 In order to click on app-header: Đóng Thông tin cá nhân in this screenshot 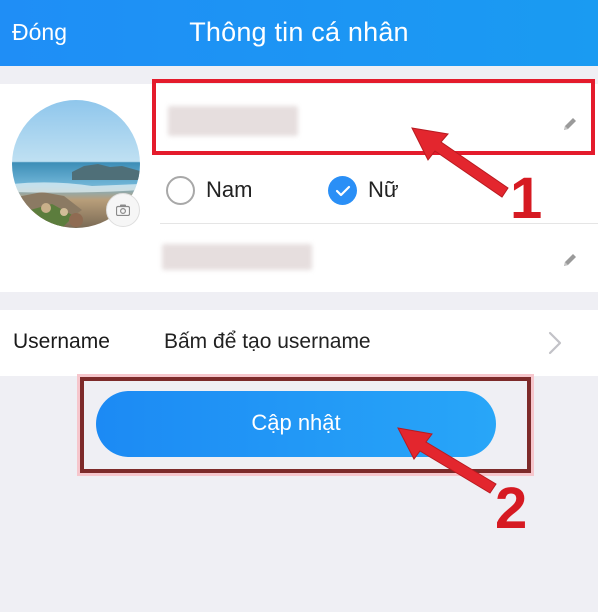, I will do `click(299, 33)`.